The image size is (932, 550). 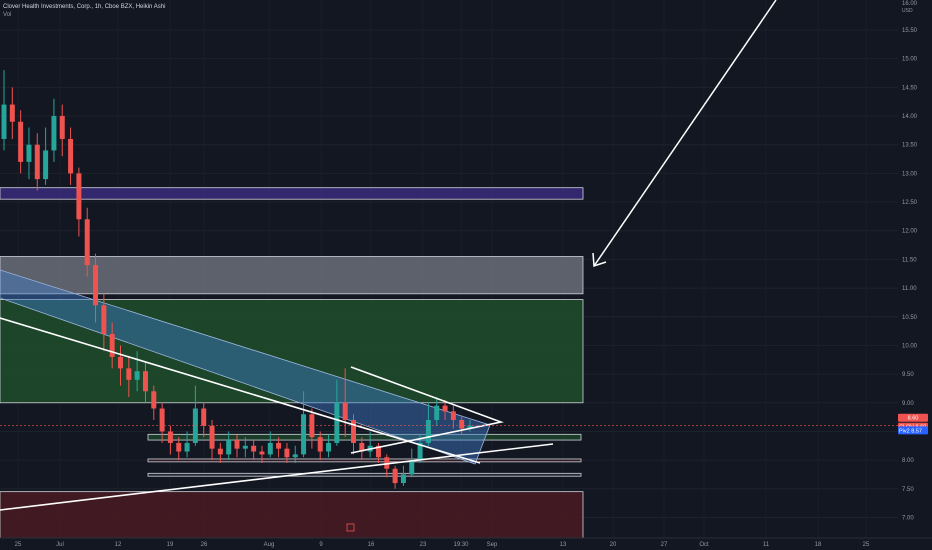 I want to click on x-tick-label: 13, so click(x=563, y=545).